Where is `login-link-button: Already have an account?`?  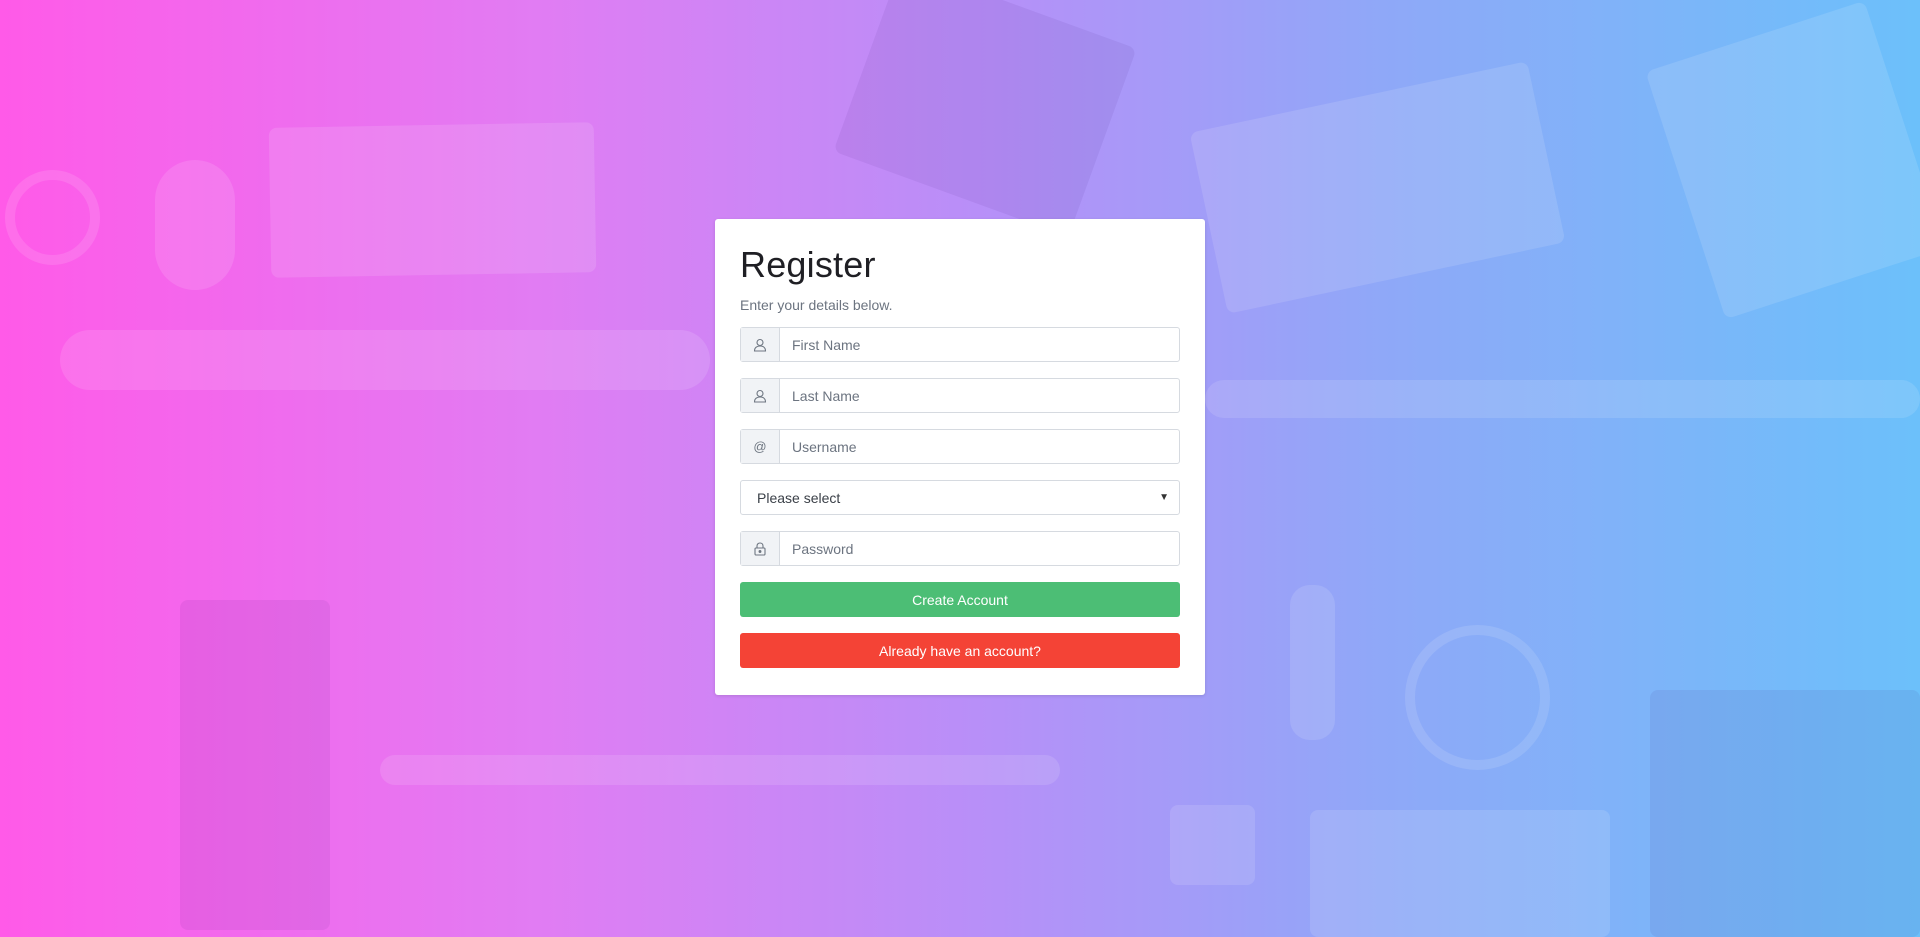
login-link-button: Already have an account? is located at coordinates (960, 650).